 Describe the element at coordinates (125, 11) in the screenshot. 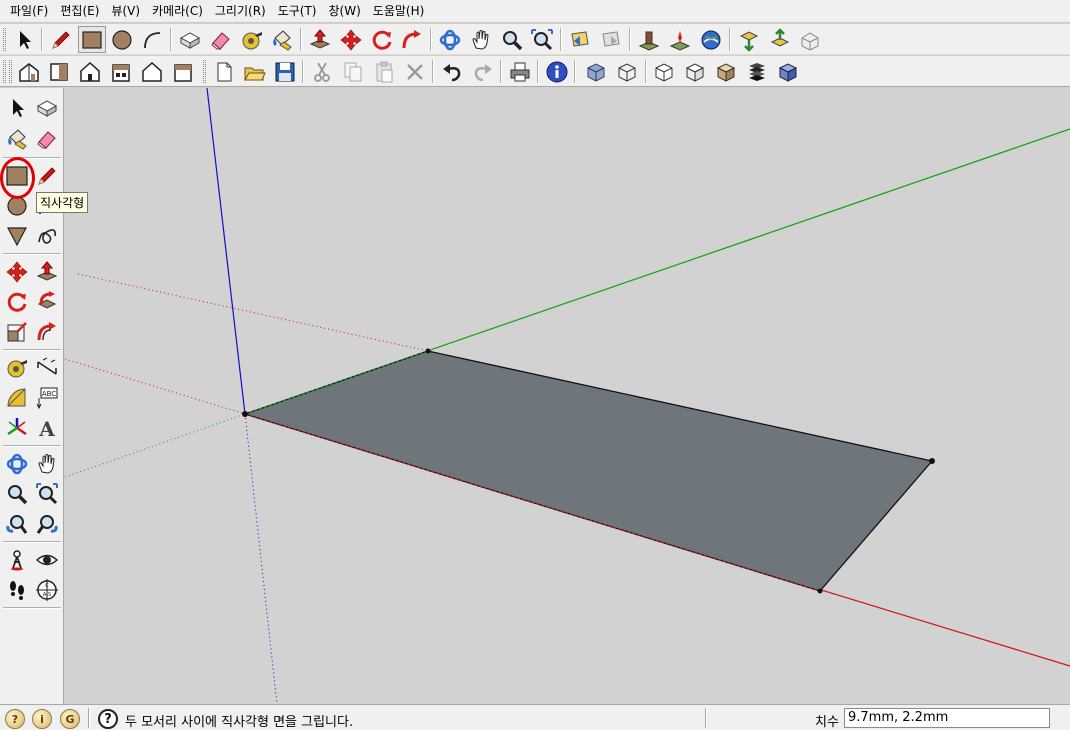

I see `menu-view: 뷰(V)` at that location.